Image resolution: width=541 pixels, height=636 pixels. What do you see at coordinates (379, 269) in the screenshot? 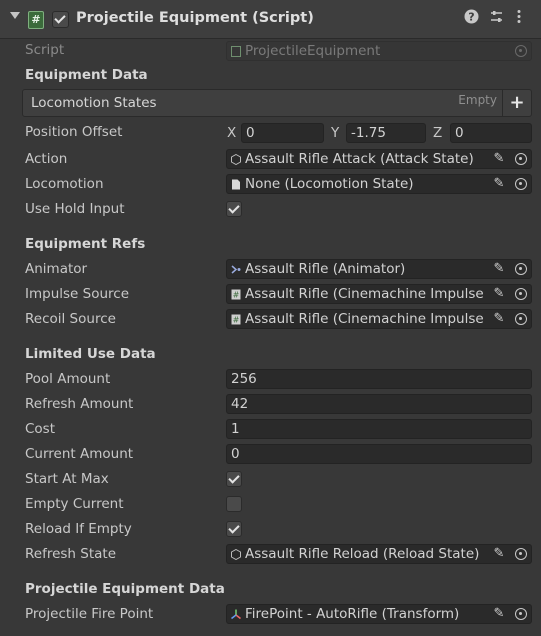
I see `animator-field: Assault Rifle (Animator) ✎` at bounding box center [379, 269].